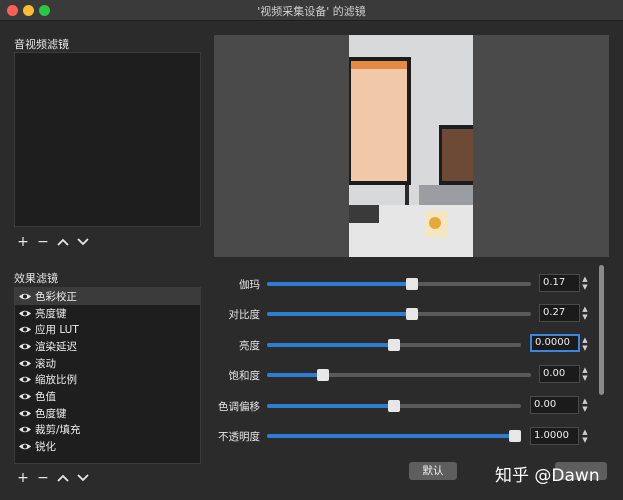 The width and height of the screenshot is (623, 500). Describe the element at coordinates (57, 330) in the screenshot. I see `filter-item-label: 应用 LUT` at that location.